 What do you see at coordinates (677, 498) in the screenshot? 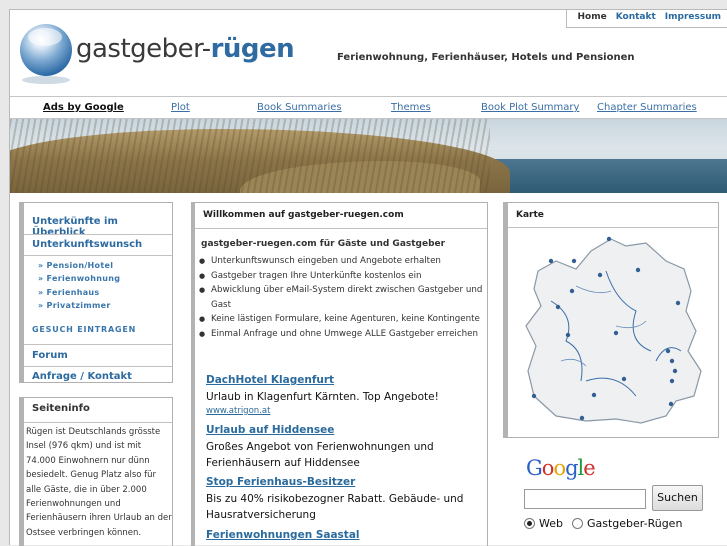
I see `search-button: Suchen` at bounding box center [677, 498].